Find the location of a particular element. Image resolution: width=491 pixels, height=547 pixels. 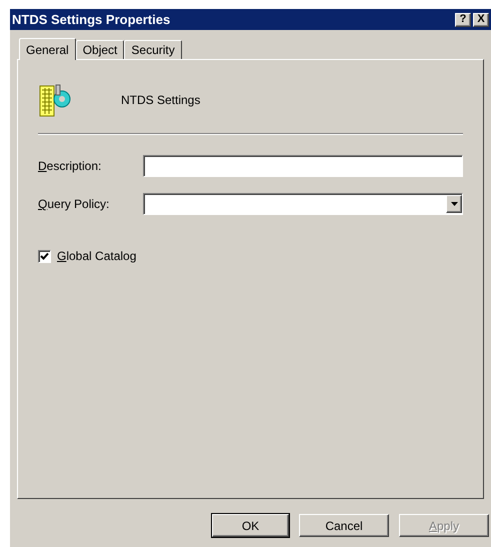

window-title: NTDS Settings Properties is located at coordinates (91, 19).